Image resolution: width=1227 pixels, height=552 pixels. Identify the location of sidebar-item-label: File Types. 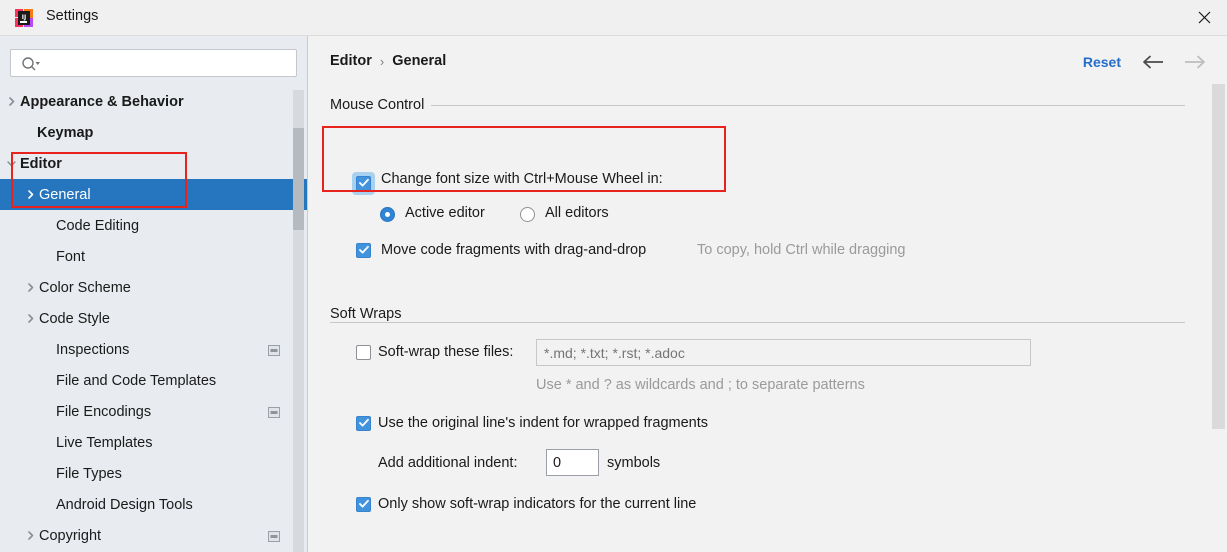
(89, 473).